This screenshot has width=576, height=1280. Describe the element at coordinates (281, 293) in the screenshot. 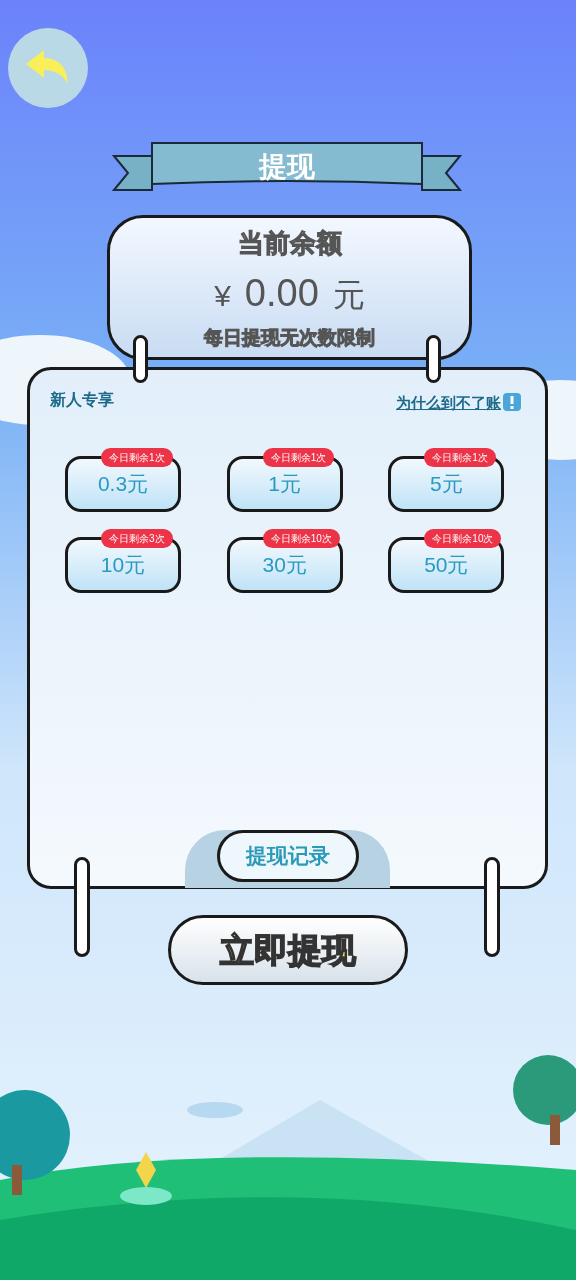

I see `balance-amount: 0.00` at that location.